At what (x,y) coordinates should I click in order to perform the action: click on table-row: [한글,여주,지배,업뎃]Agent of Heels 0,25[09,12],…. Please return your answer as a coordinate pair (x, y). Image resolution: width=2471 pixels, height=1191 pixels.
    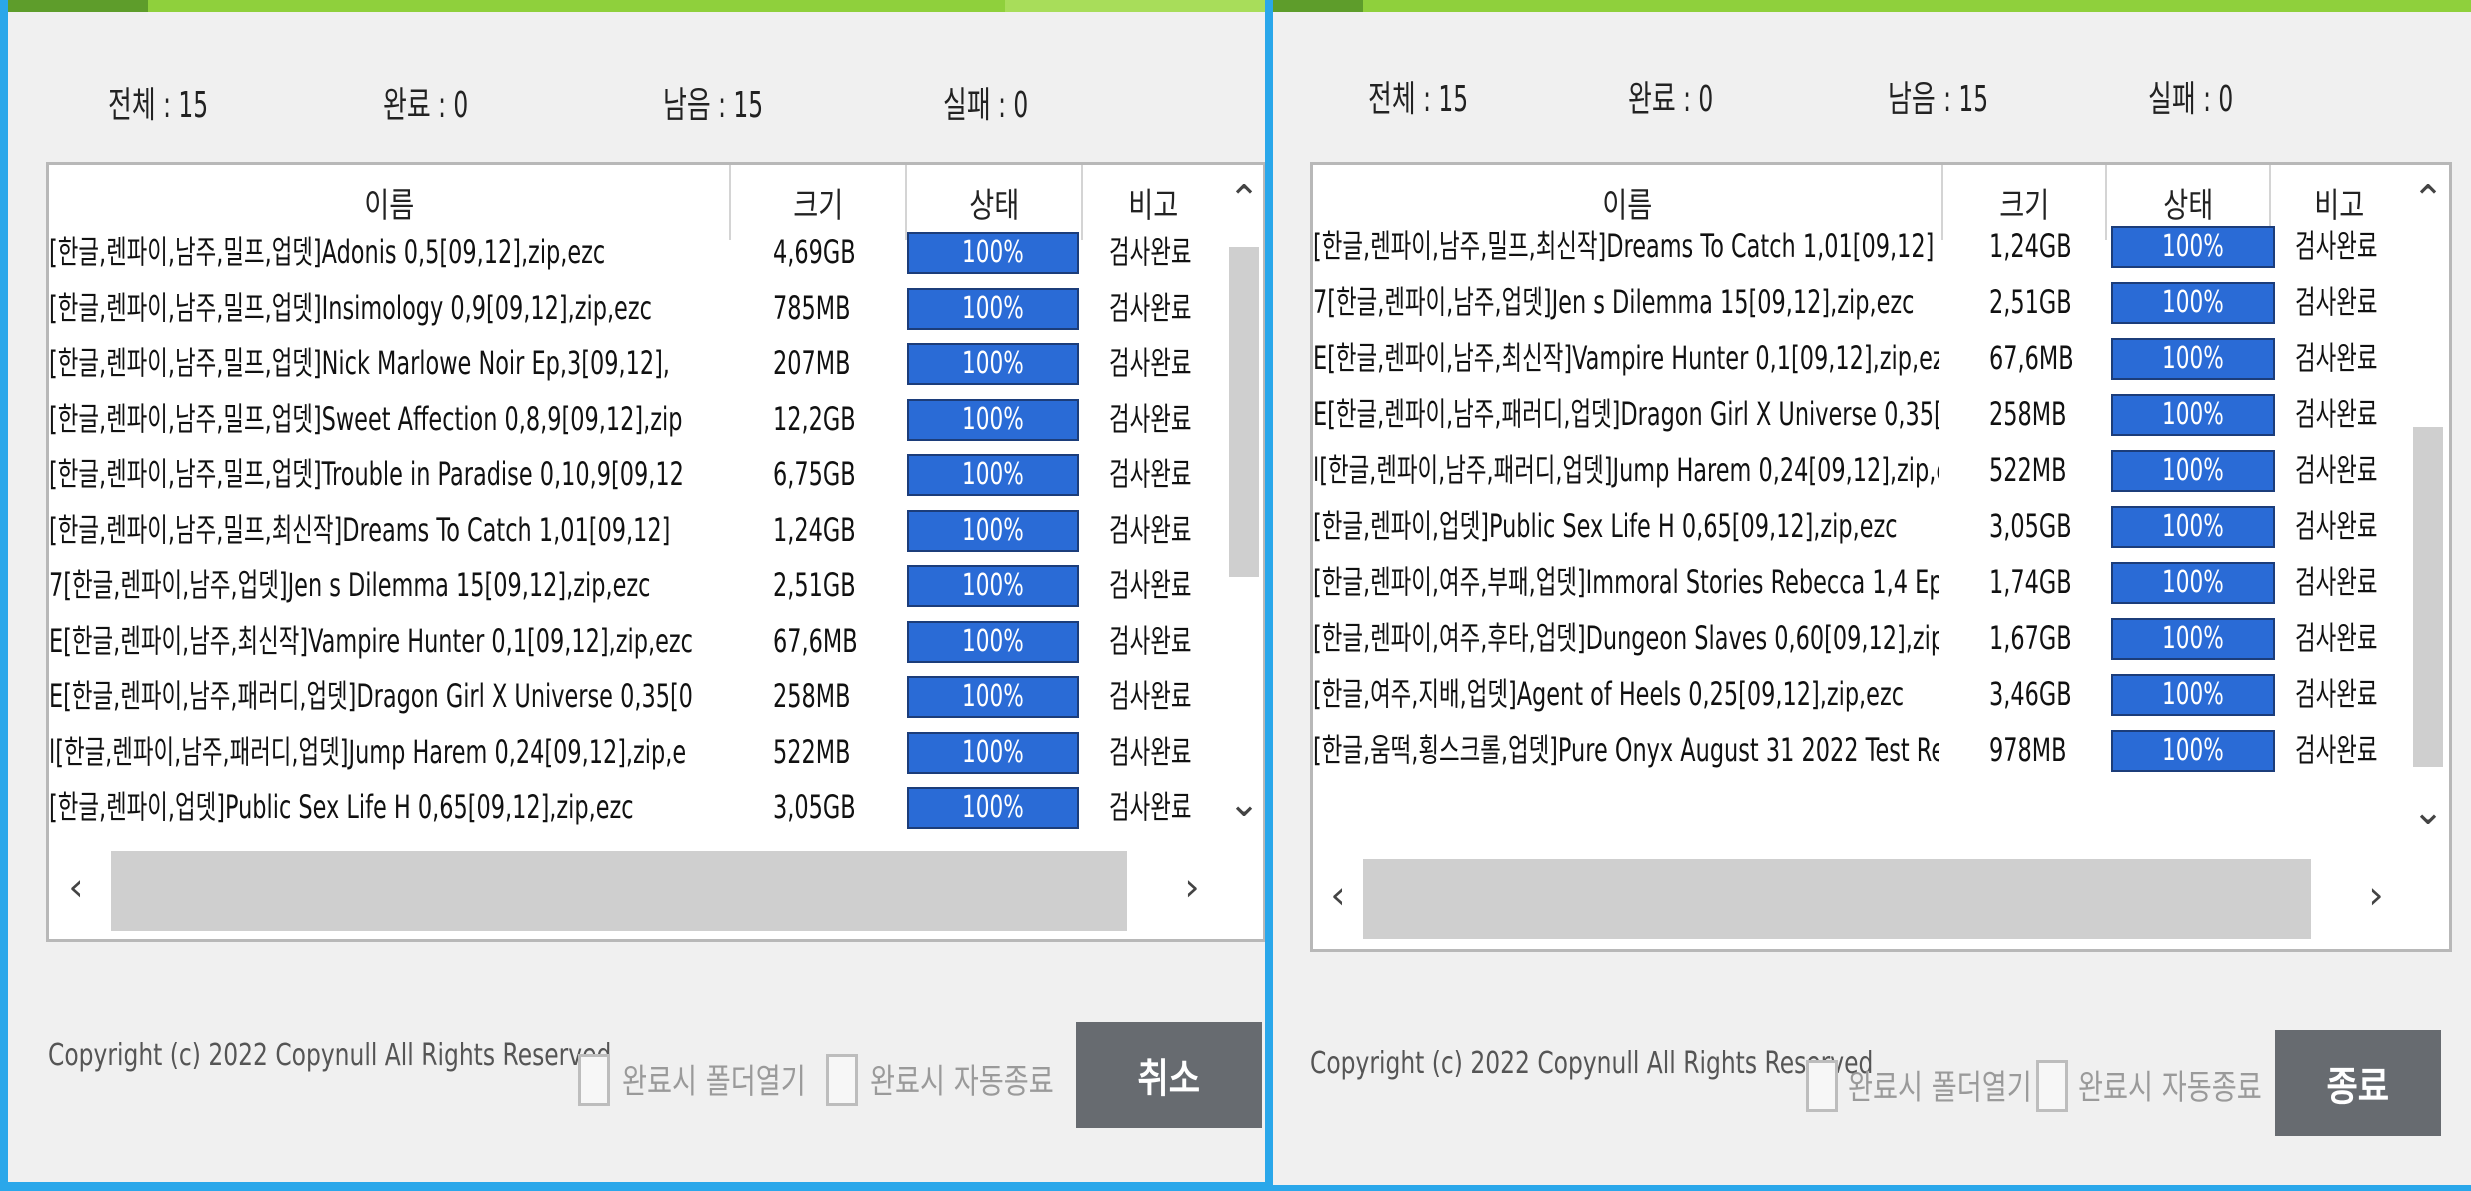
    Looking at the image, I should click on (1864, 694).